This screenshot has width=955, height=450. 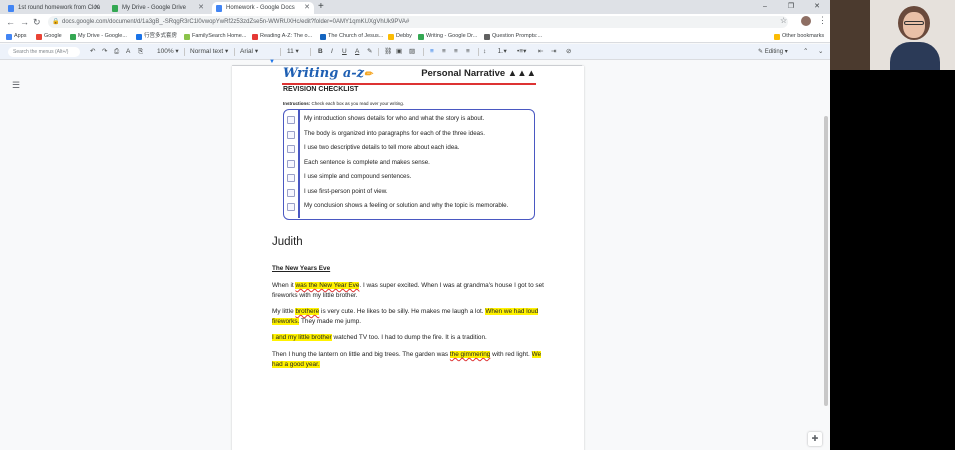 What do you see at coordinates (24, 22) in the screenshot?
I see `forward-icon: →` at bounding box center [24, 22].